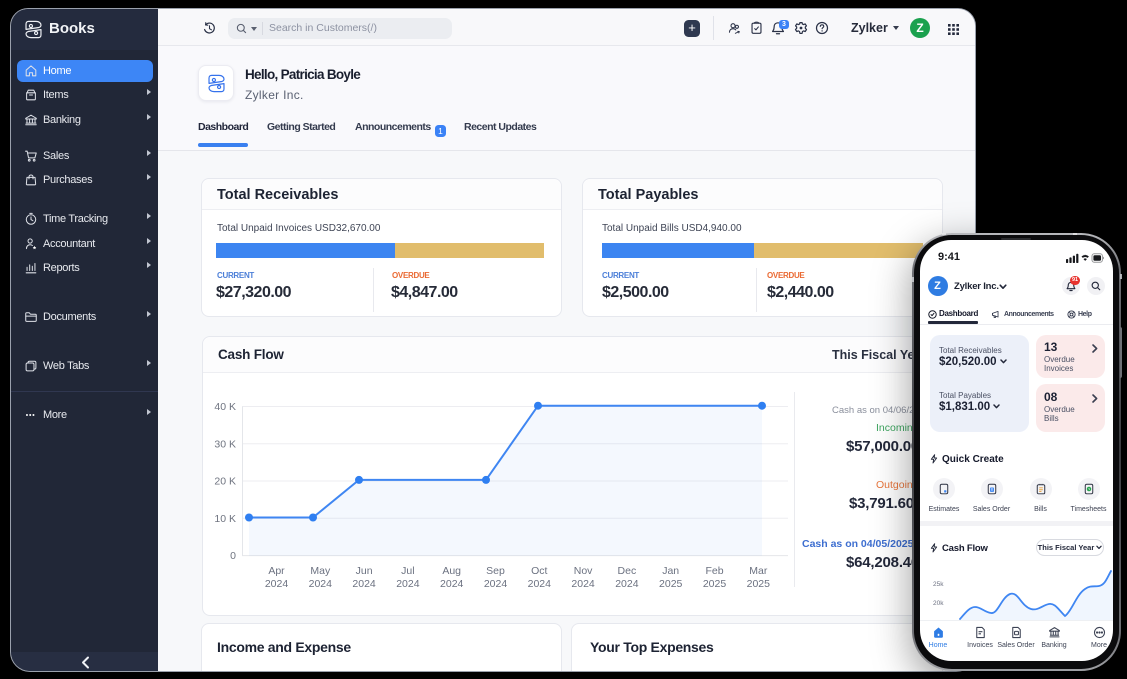 The height and width of the screenshot is (679, 1127). What do you see at coordinates (451, 571) in the screenshot?
I see `svg-text: Aug` at bounding box center [451, 571].